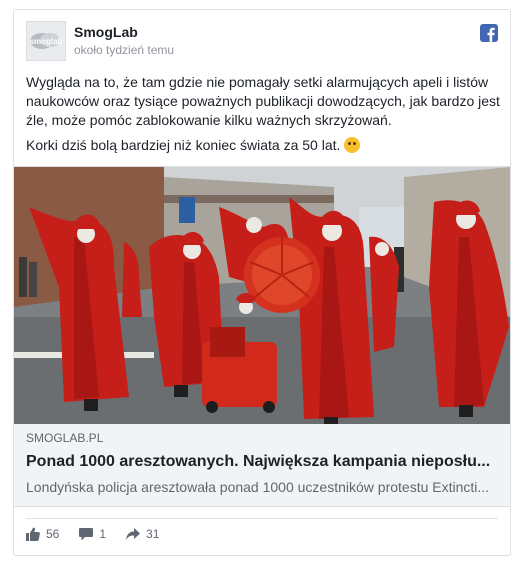 The image size is (524, 565). Describe the element at coordinates (153, 534) in the screenshot. I see `share-count: 31` at that location.